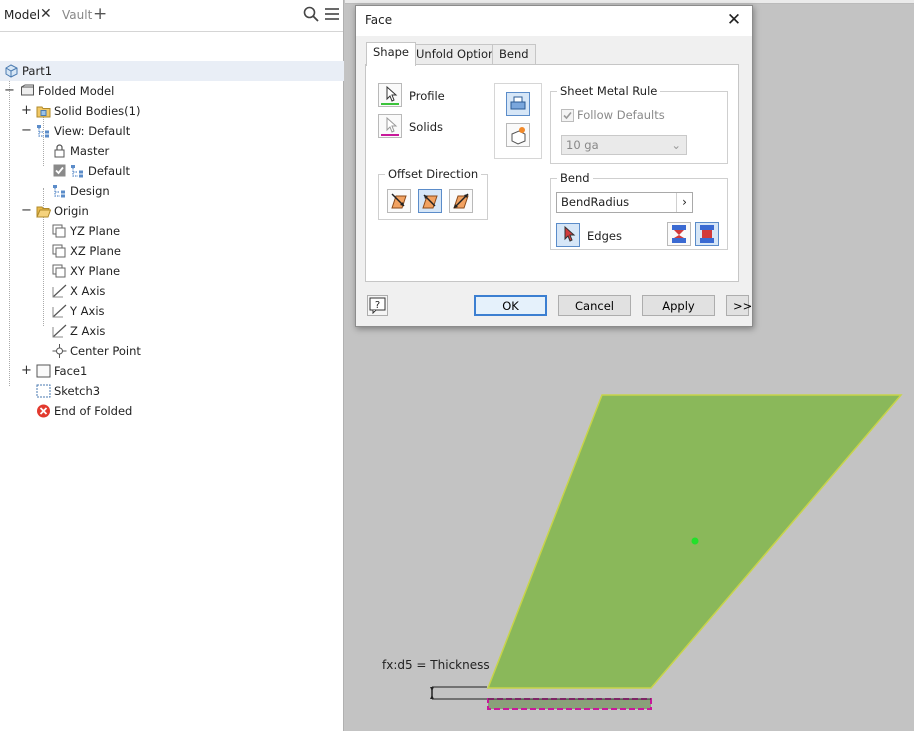 This screenshot has width=914, height=731. I want to click on face-center-point, so click(695, 541).